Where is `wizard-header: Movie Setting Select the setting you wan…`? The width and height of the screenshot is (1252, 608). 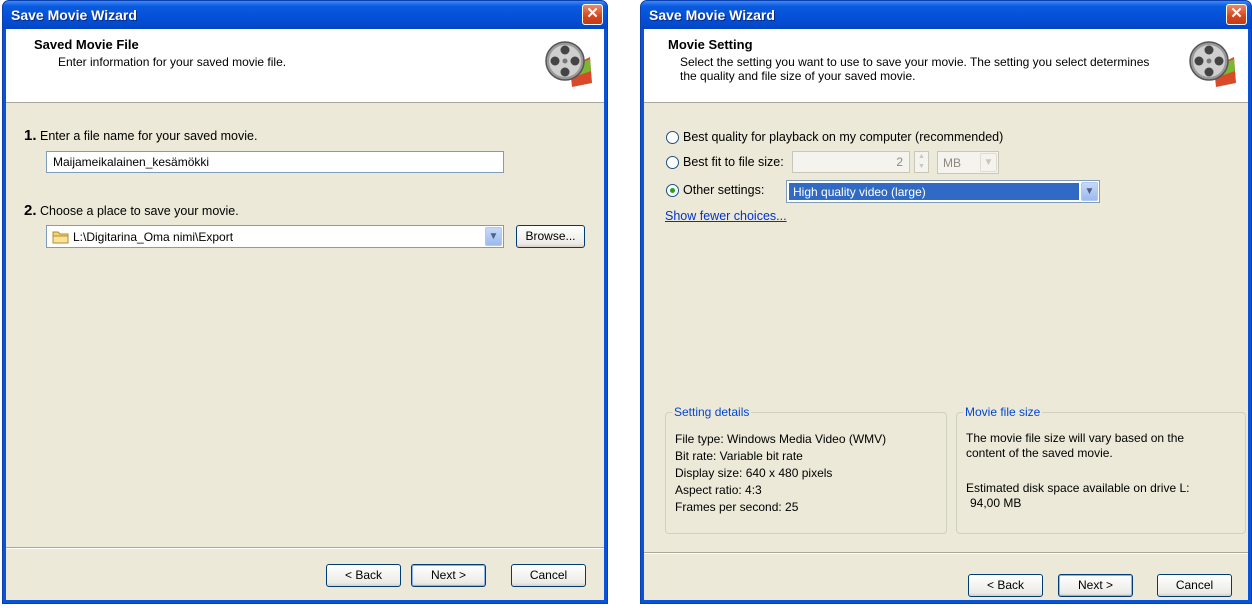
wizard-header: Movie Setting Select the setting you wan… is located at coordinates (946, 66).